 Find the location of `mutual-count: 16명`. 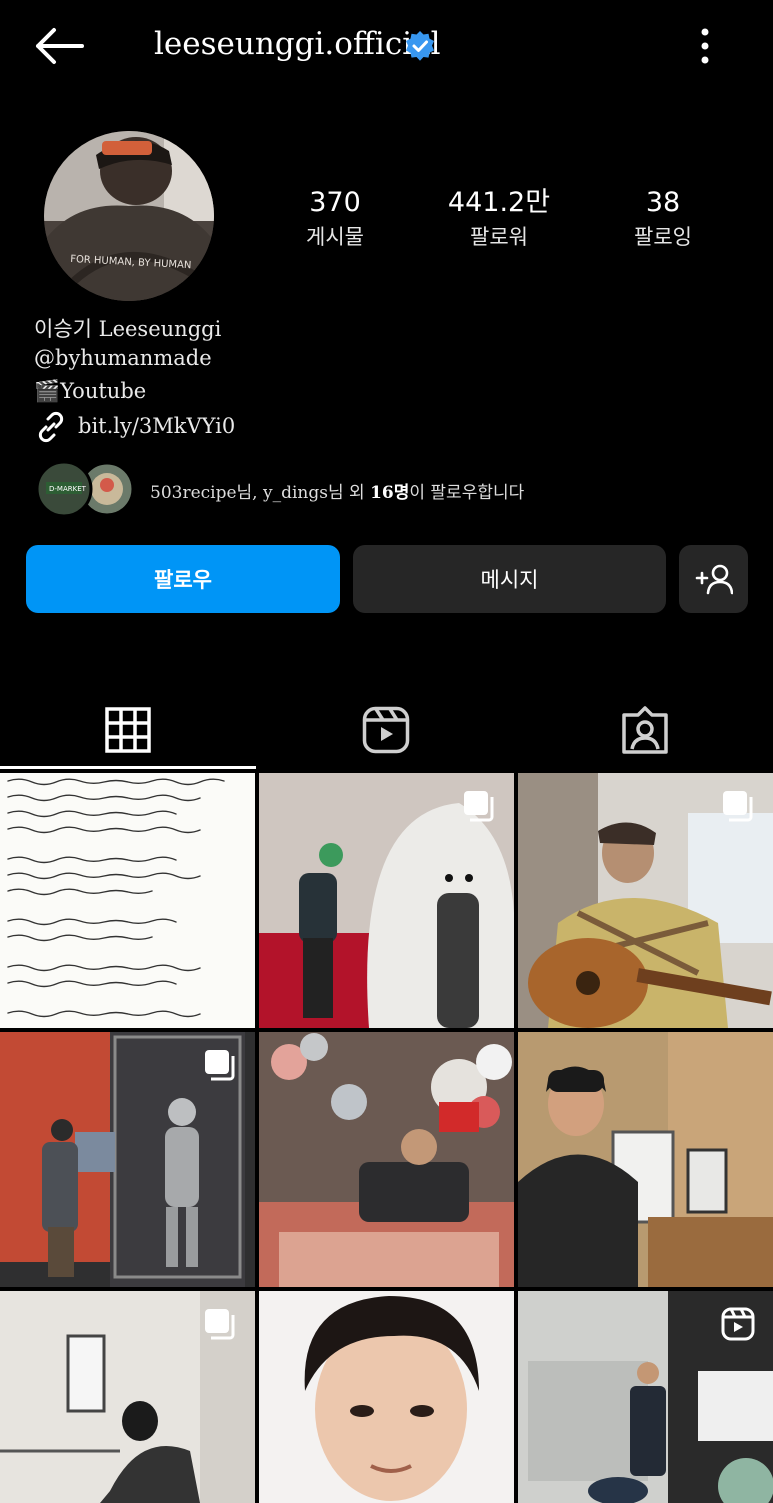

mutual-count: 16명 is located at coordinates (390, 493).